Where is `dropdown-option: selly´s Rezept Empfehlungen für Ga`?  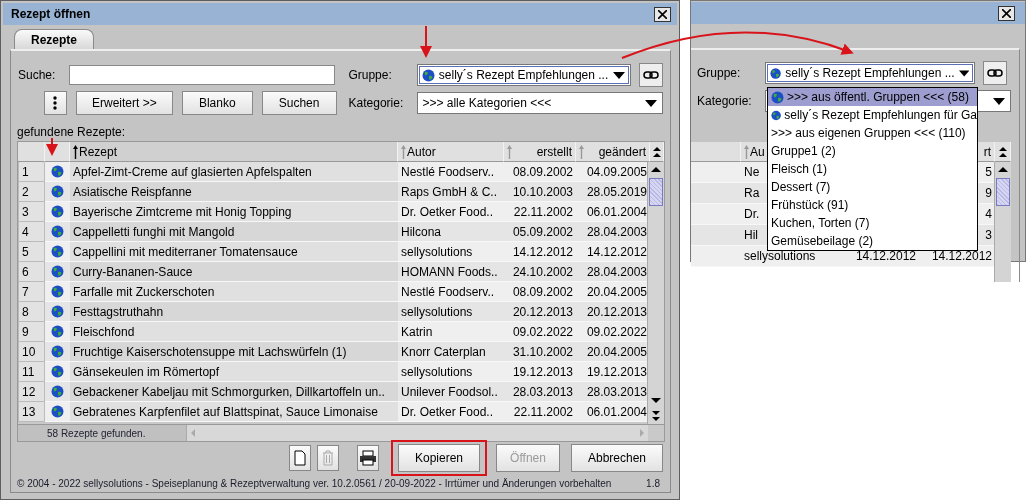 dropdown-option: selly´s Rezept Empfehlungen für Ga is located at coordinates (872, 115).